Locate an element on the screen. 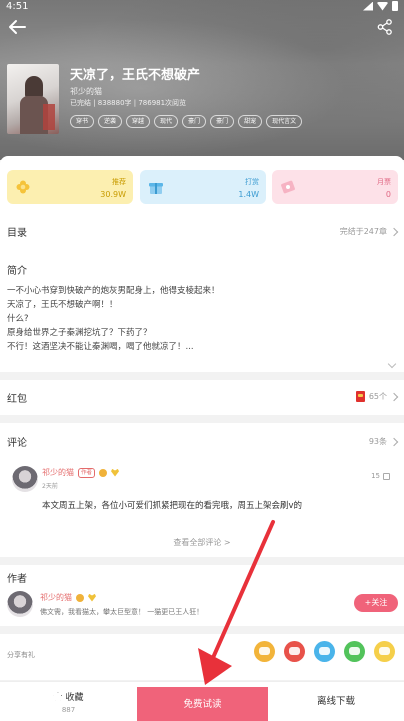 The image size is (404, 721). status-time: 4:51 is located at coordinates (17, 6).